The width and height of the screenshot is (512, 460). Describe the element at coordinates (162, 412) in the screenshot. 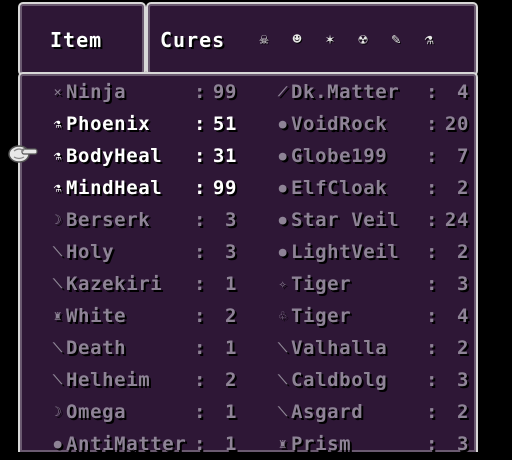

I see `item-entry: ☽ Omega:1` at that location.